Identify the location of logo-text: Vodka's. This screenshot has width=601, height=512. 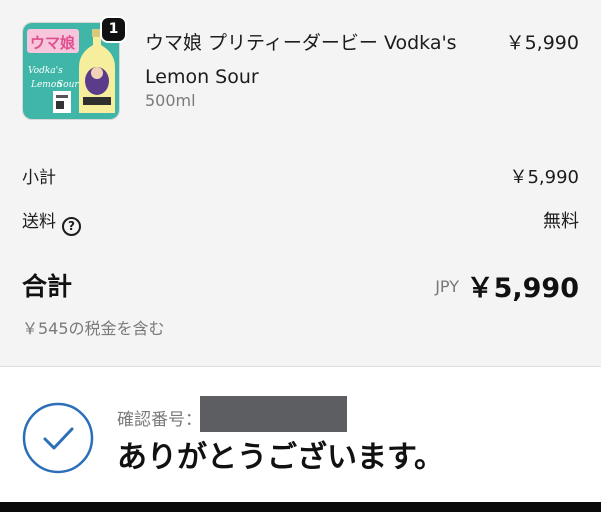
(45, 71).